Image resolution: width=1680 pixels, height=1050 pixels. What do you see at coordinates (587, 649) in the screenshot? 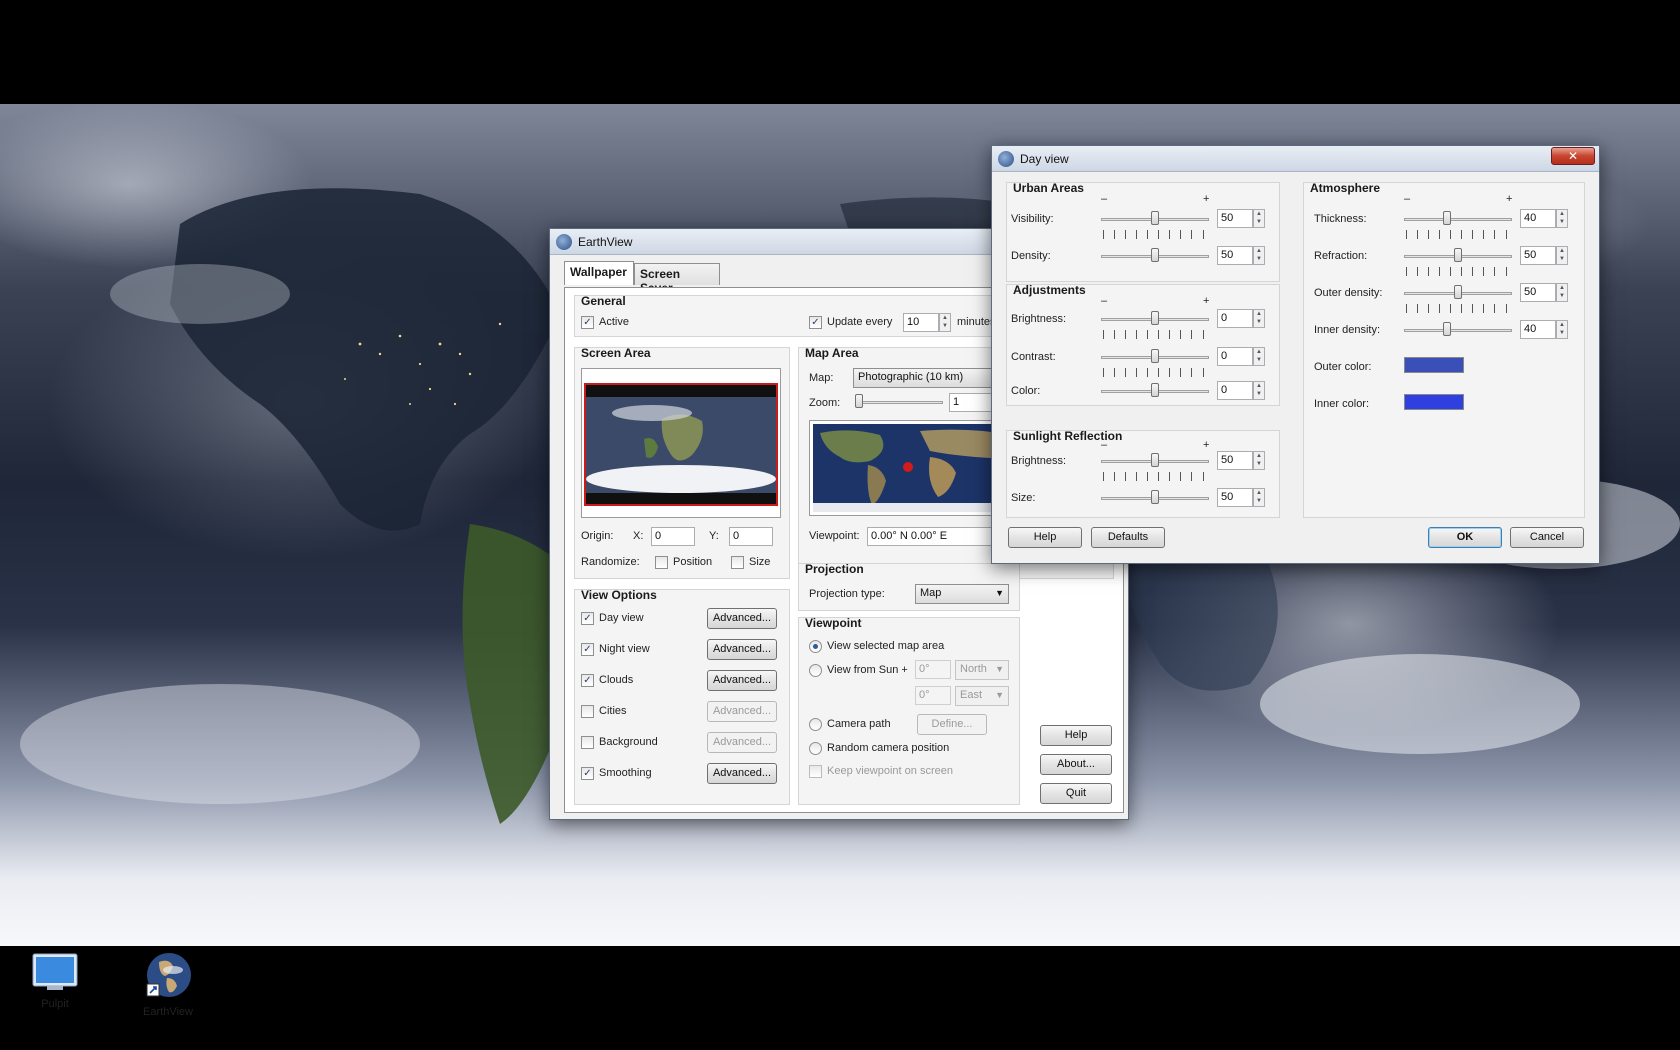
I see `night-view-checkbox: ✓` at bounding box center [587, 649].